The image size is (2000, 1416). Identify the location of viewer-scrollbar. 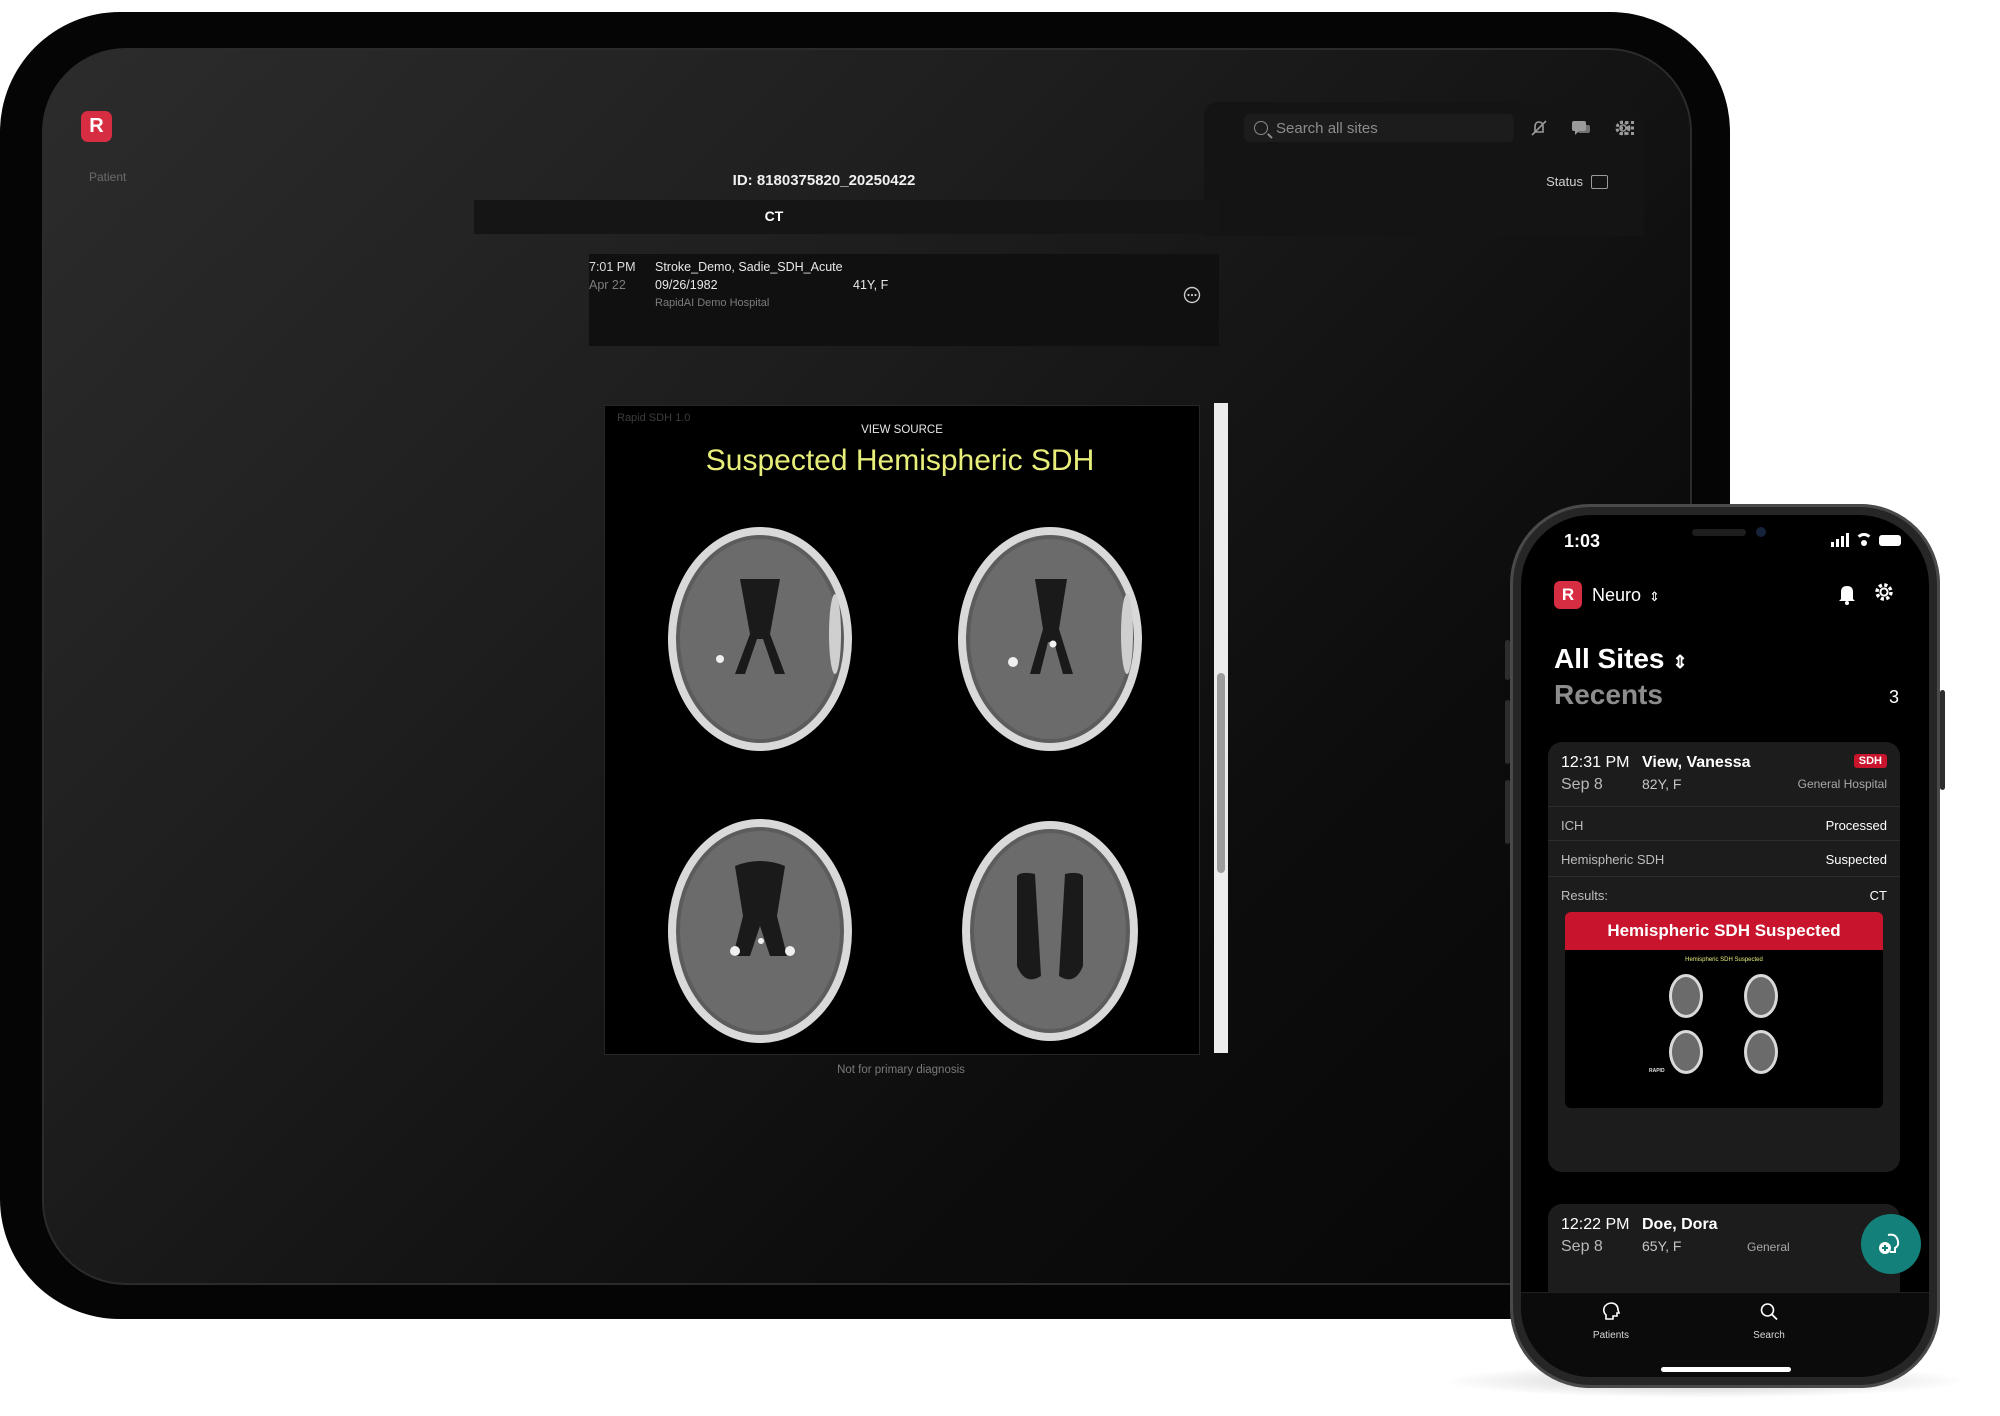
(1221, 728).